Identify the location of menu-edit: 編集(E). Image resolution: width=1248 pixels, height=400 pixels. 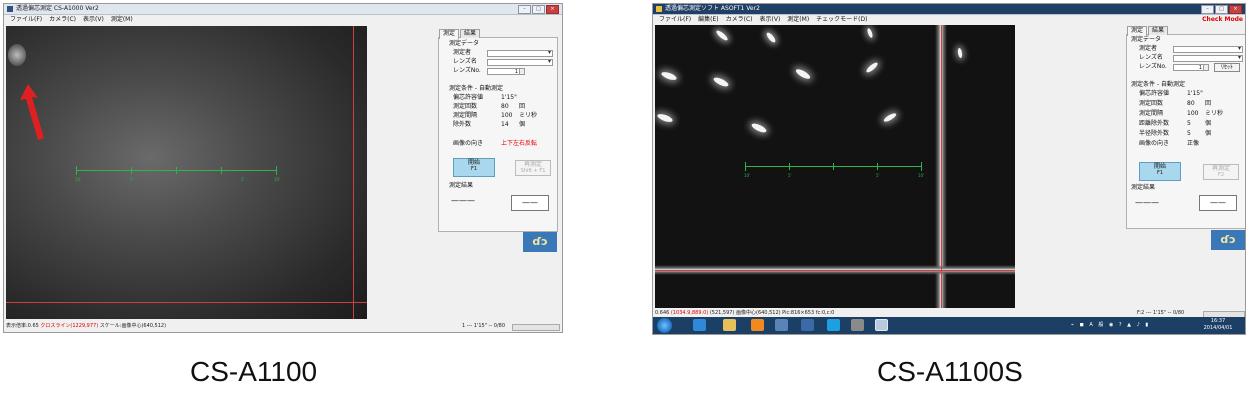
(708, 20).